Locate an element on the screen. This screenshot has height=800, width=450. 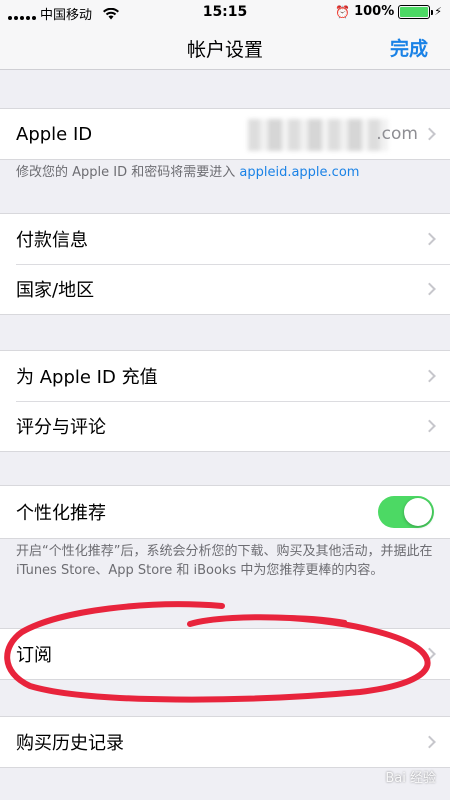
payment-info-label: 付款信息 is located at coordinates (52, 240).